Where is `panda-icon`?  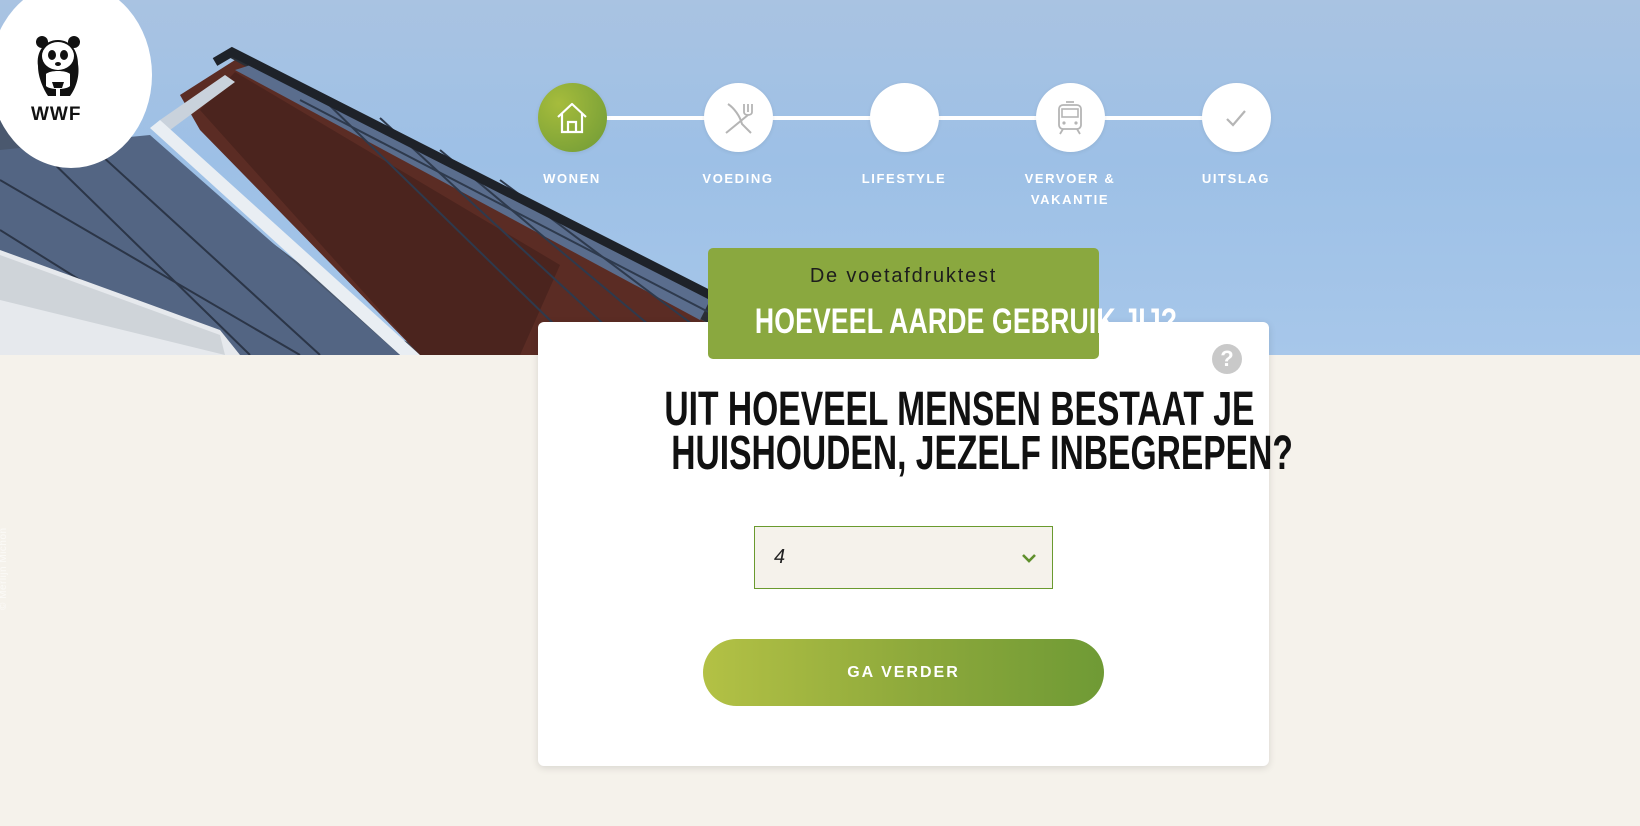 panda-icon is located at coordinates (58, 66).